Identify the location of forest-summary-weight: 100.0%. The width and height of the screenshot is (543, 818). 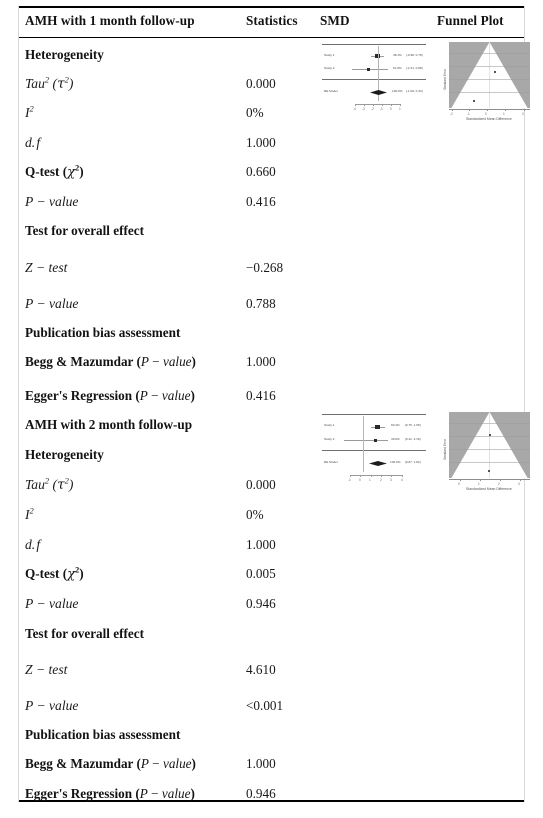
(397, 91).